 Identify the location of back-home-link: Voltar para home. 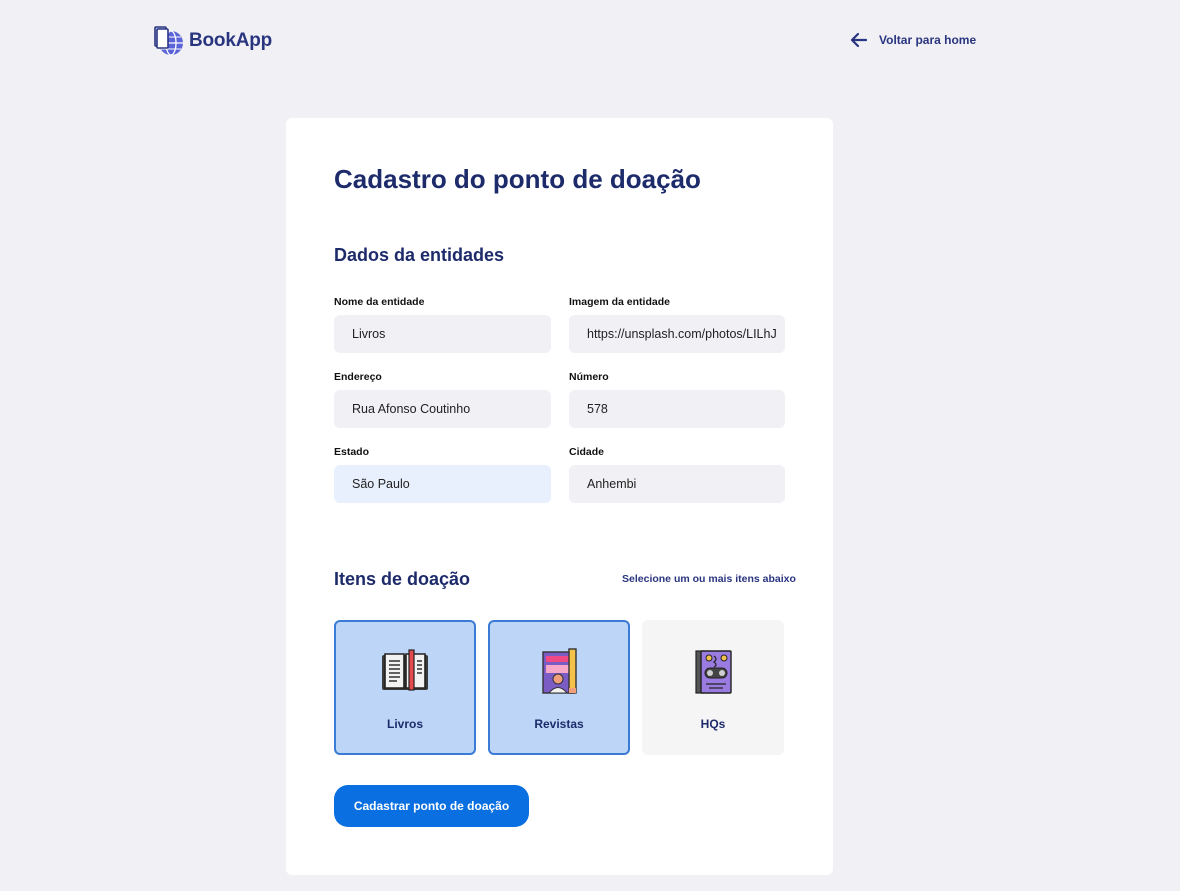
(913, 40).